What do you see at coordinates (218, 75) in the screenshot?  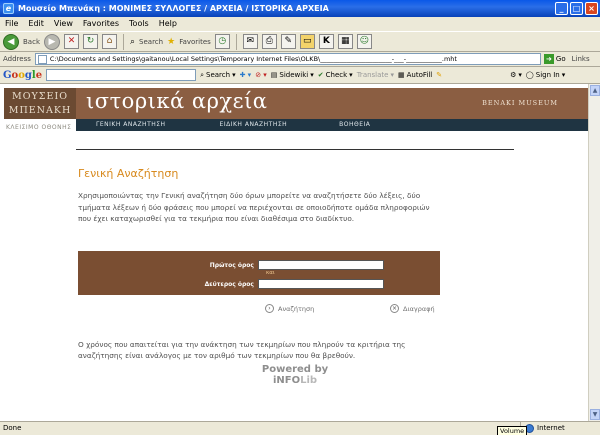 I see `google-search-button: ⌕ Search ▾` at bounding box center [218, 75].